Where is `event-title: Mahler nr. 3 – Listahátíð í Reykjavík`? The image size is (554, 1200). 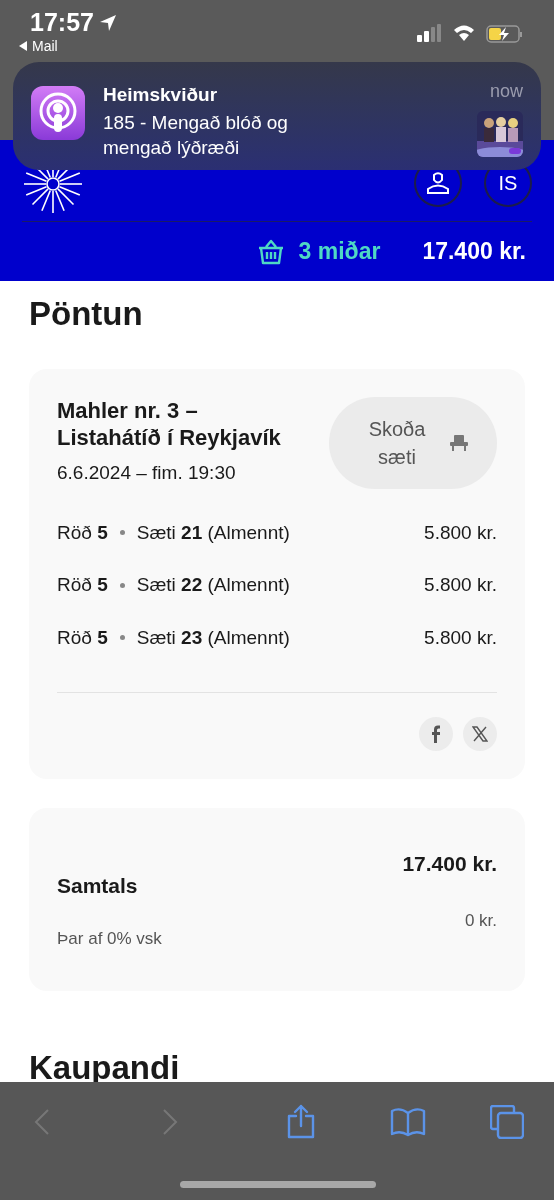 event-title: Mahler nr. 3 – Listahátíð í Reykjavík is located at coordinates (169, 423).